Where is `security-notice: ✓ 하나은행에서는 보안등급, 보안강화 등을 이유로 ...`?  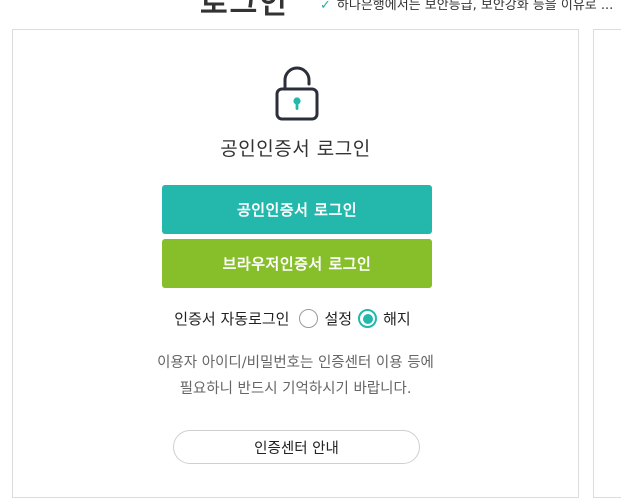 security-notice: ✓ 하나은행에서는 보안등급, 보안강화 등을 이유로 ... is located at coordinates (466, 6).